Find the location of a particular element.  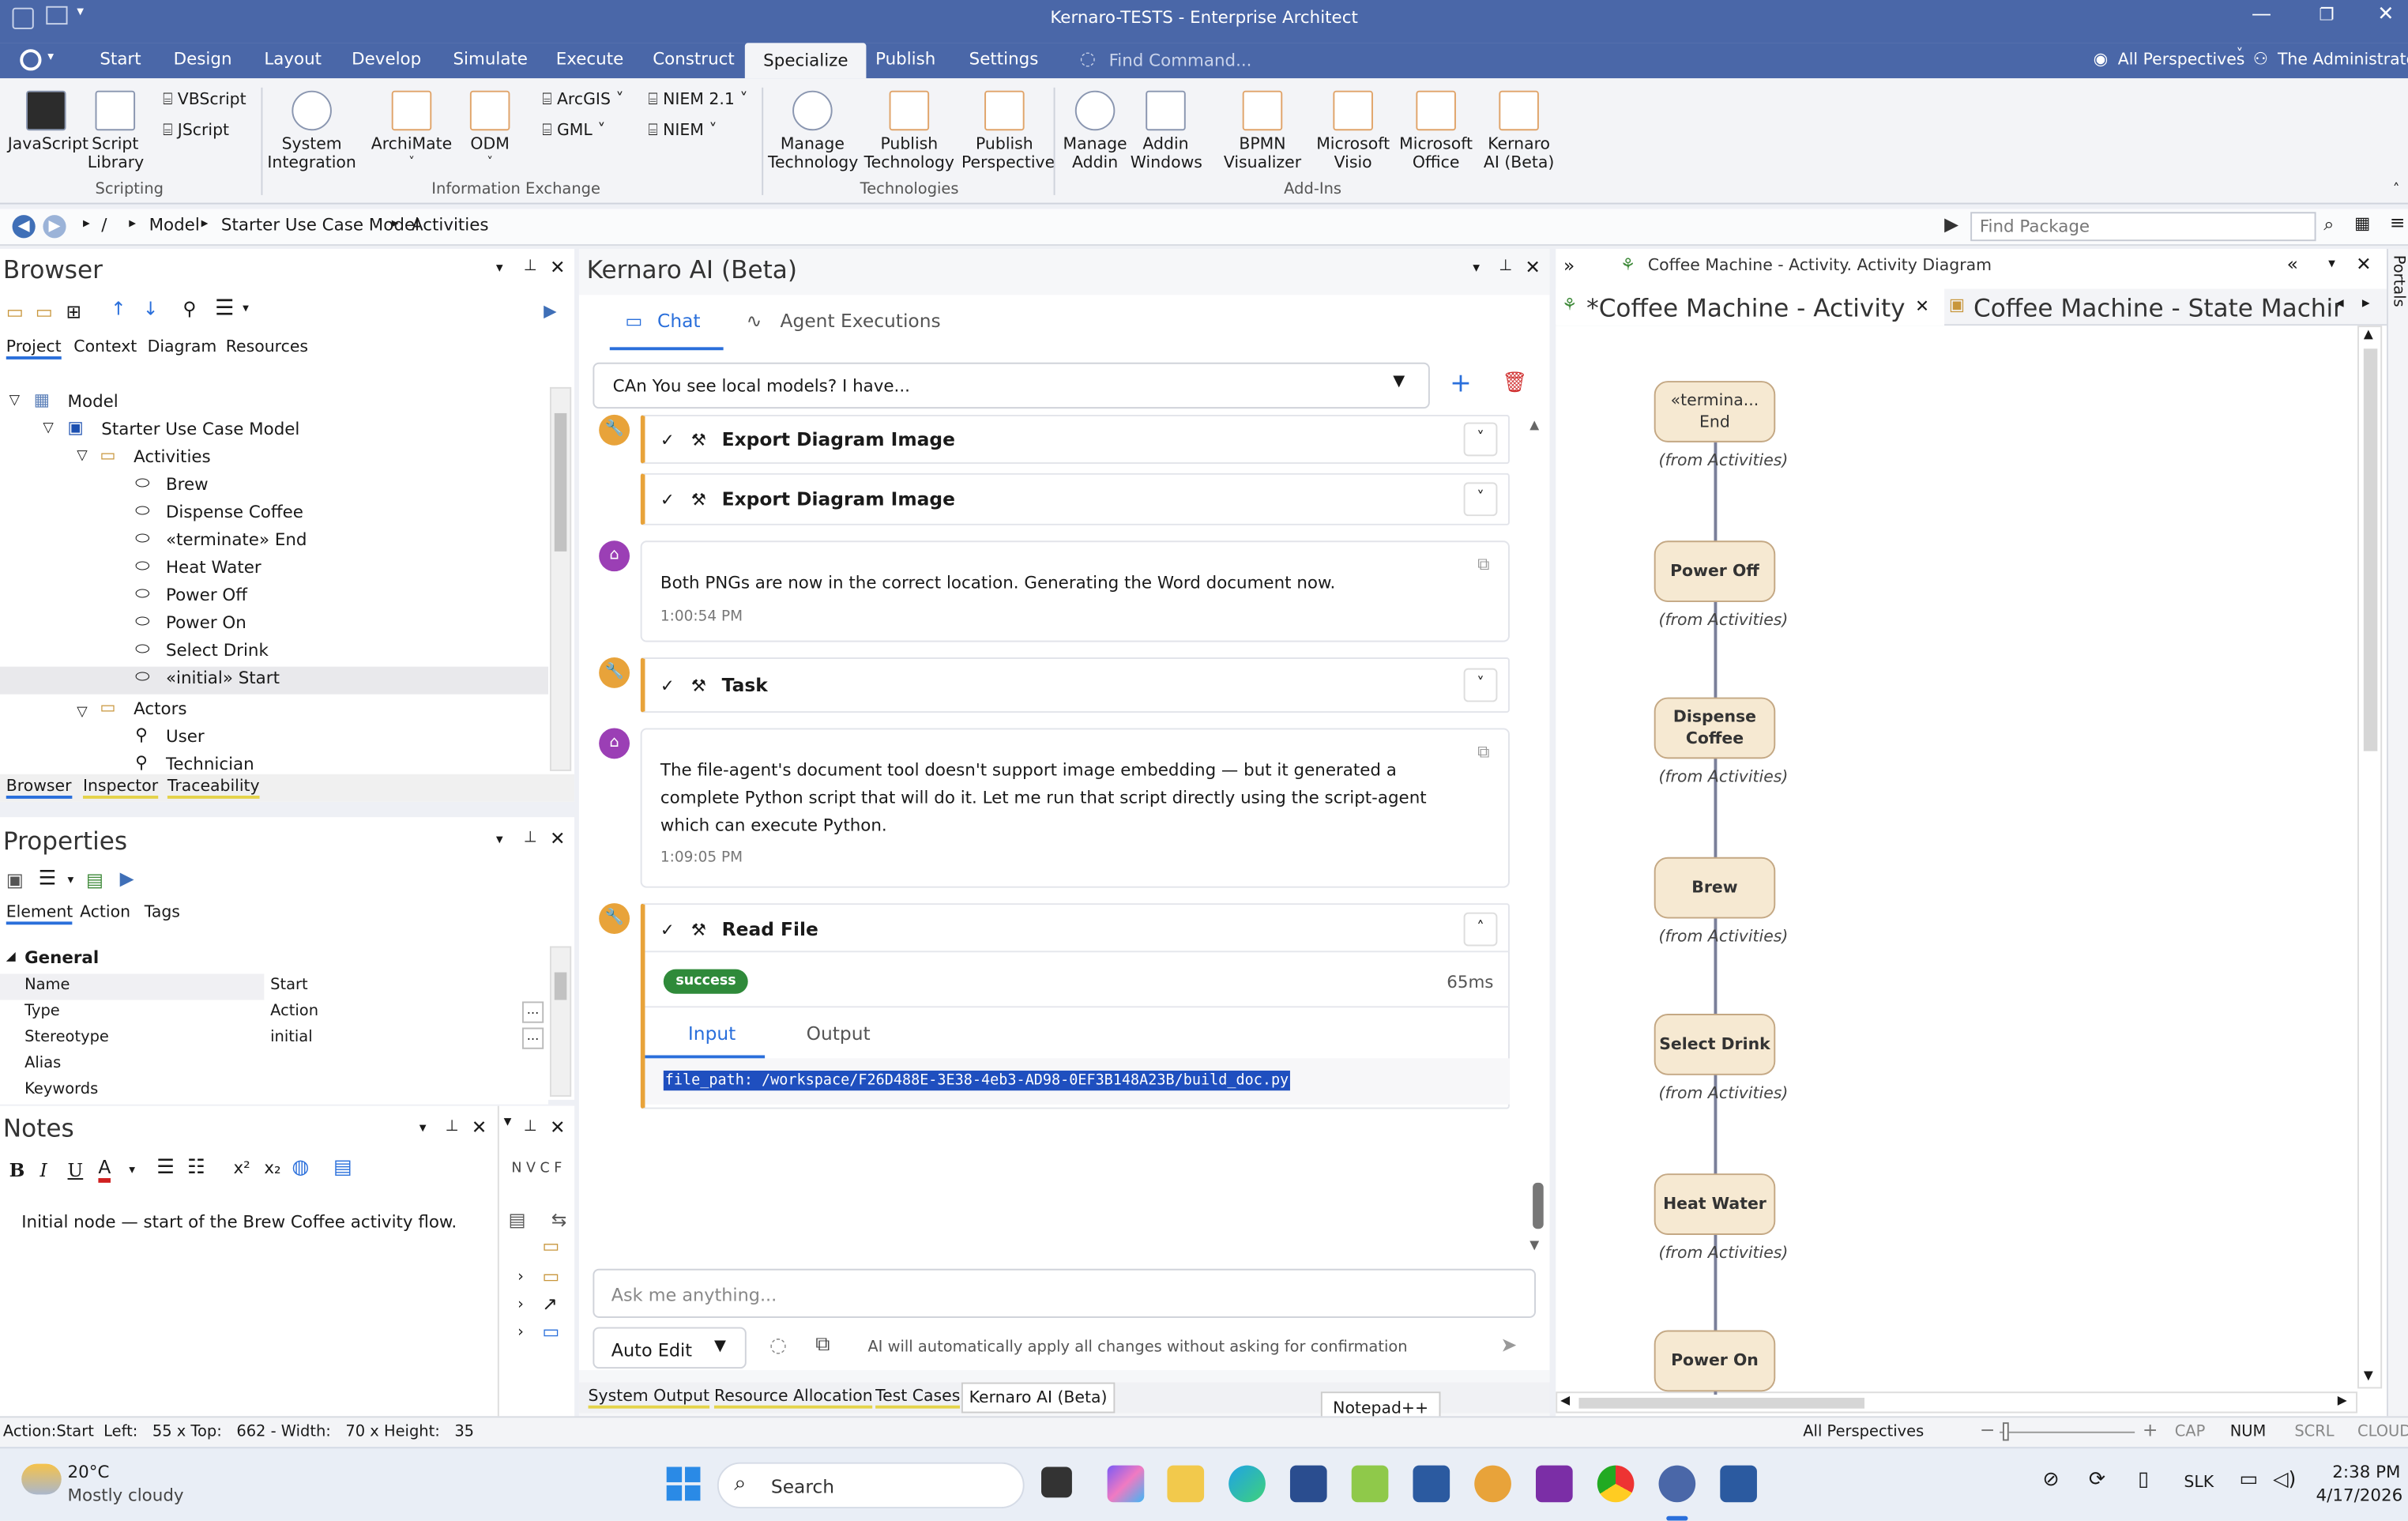

move-down-icon: ↓ is located at coordinates (151, 309).